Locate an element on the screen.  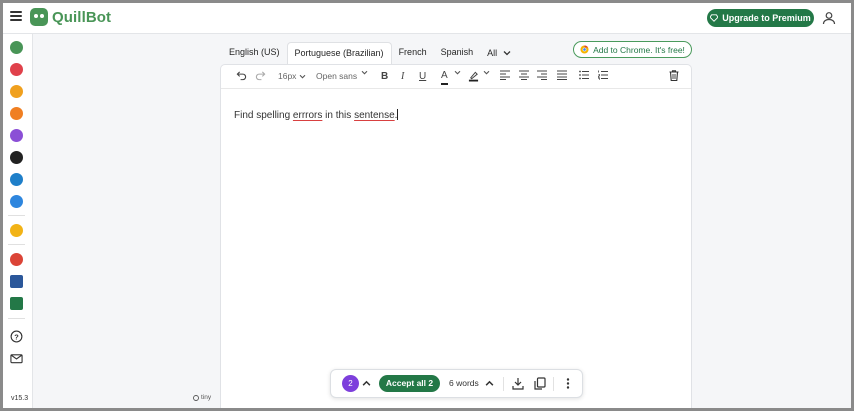
paraphraser-icon is located at coordinates (16, 47).